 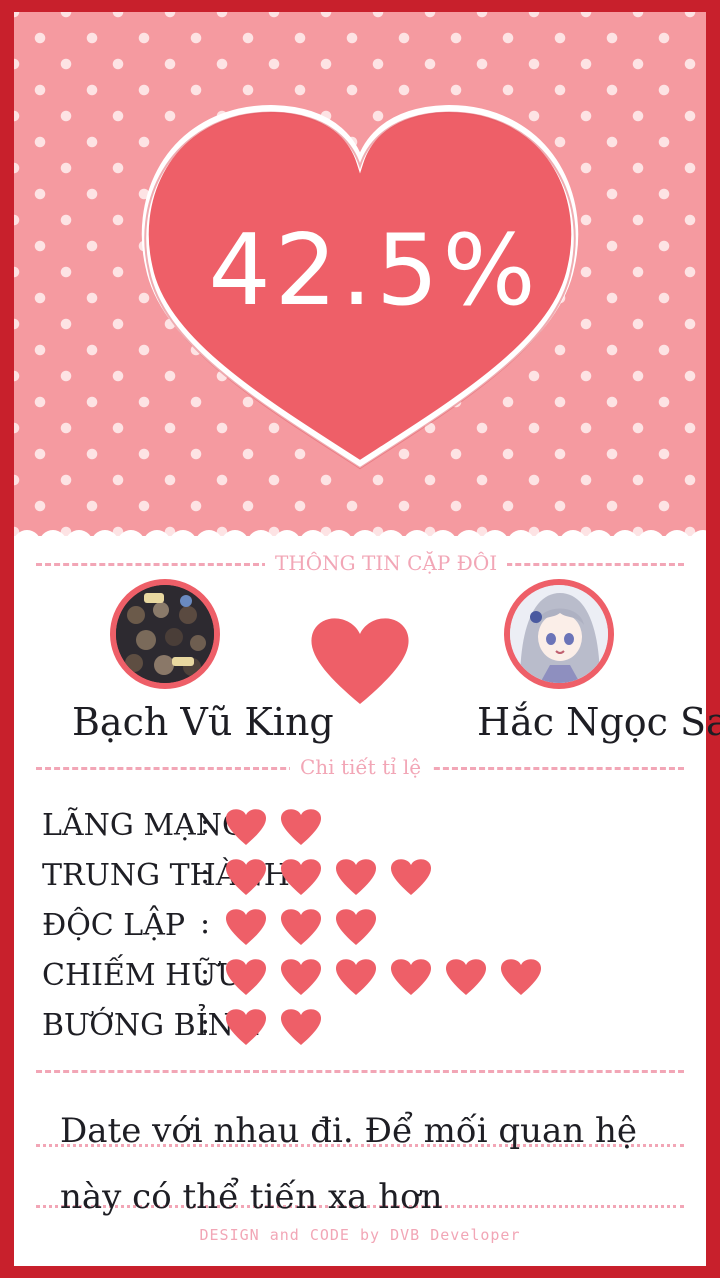 I want to click on section-title-couple-info: THÔNG TIN CẶP ĐÔI, so click(x=386, y=563).